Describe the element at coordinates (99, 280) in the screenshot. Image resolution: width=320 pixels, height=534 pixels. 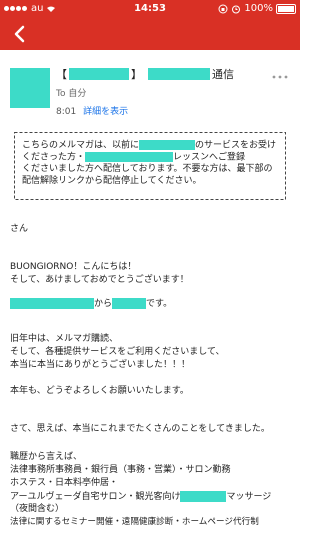
I see `greeting-line: そして、あけましておめでとうございます！` at that location.